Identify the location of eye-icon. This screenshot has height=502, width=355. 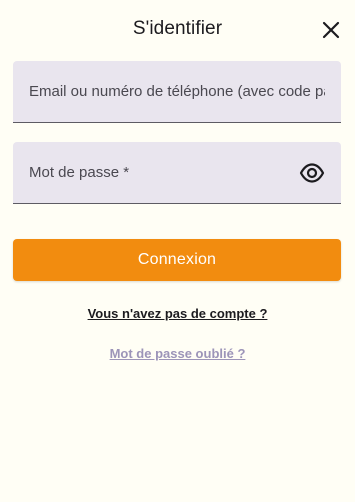
(312, 173).